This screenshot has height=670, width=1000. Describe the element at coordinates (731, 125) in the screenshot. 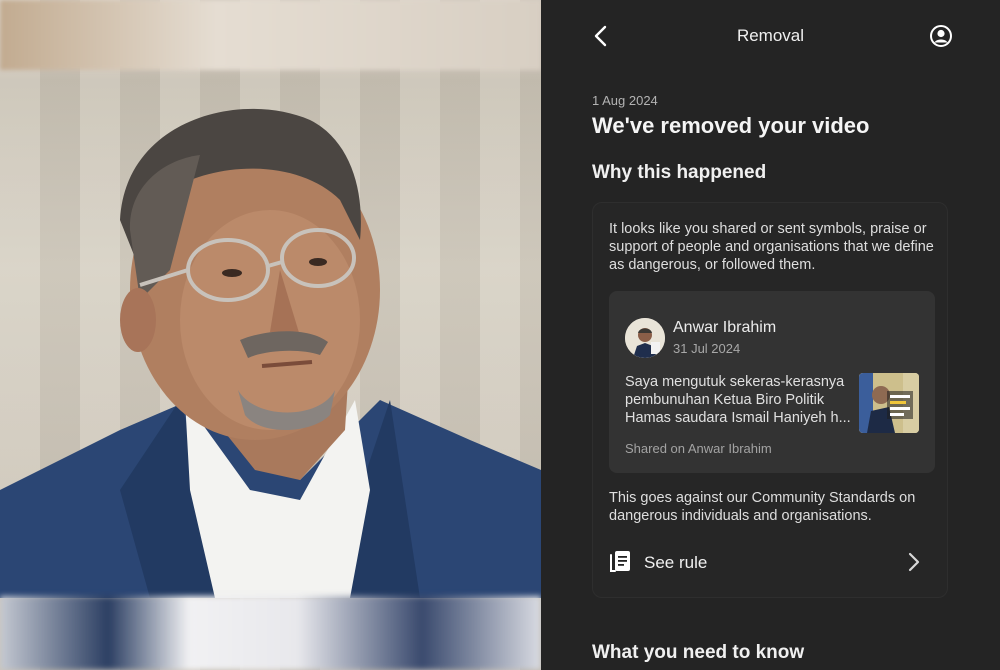

I see `removal-headline: We've removed your video` at that location.